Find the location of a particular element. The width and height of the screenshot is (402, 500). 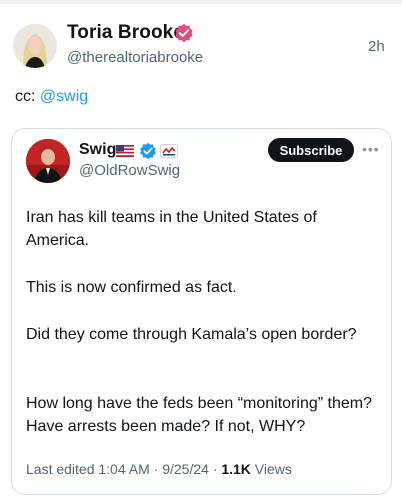

affiliate-badge-icon is located at coordinates (169, 151).